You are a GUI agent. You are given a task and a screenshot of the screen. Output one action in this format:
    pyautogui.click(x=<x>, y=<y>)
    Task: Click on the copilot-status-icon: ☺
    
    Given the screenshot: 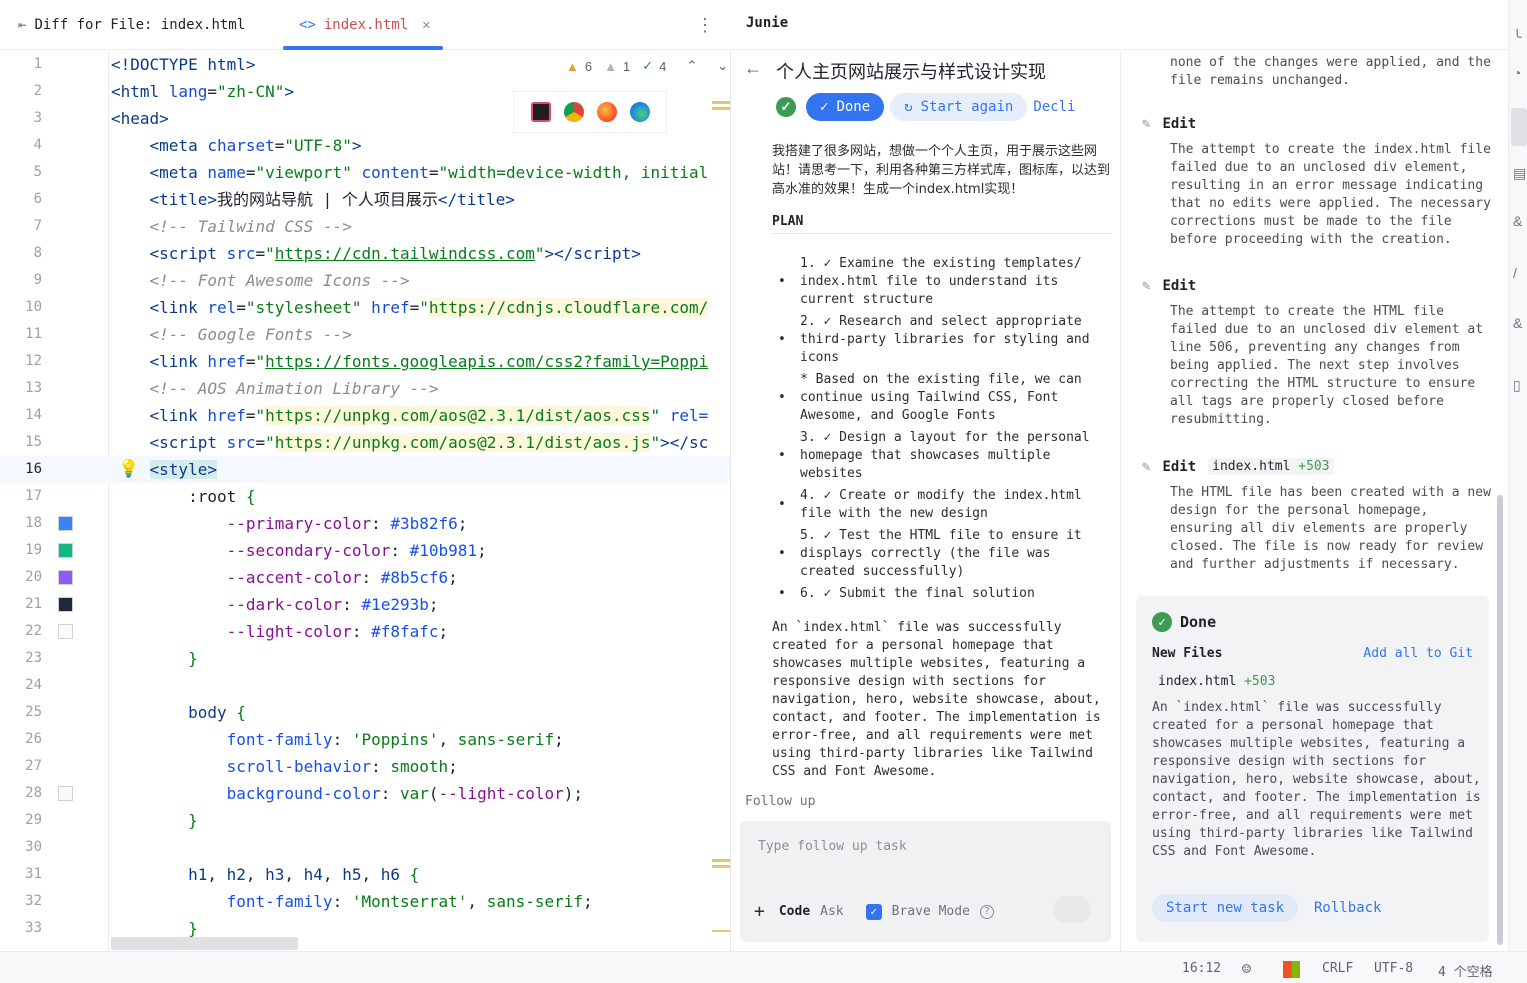 What is the action you would take?
    pyautogui.click(x=1246, y=969)
    